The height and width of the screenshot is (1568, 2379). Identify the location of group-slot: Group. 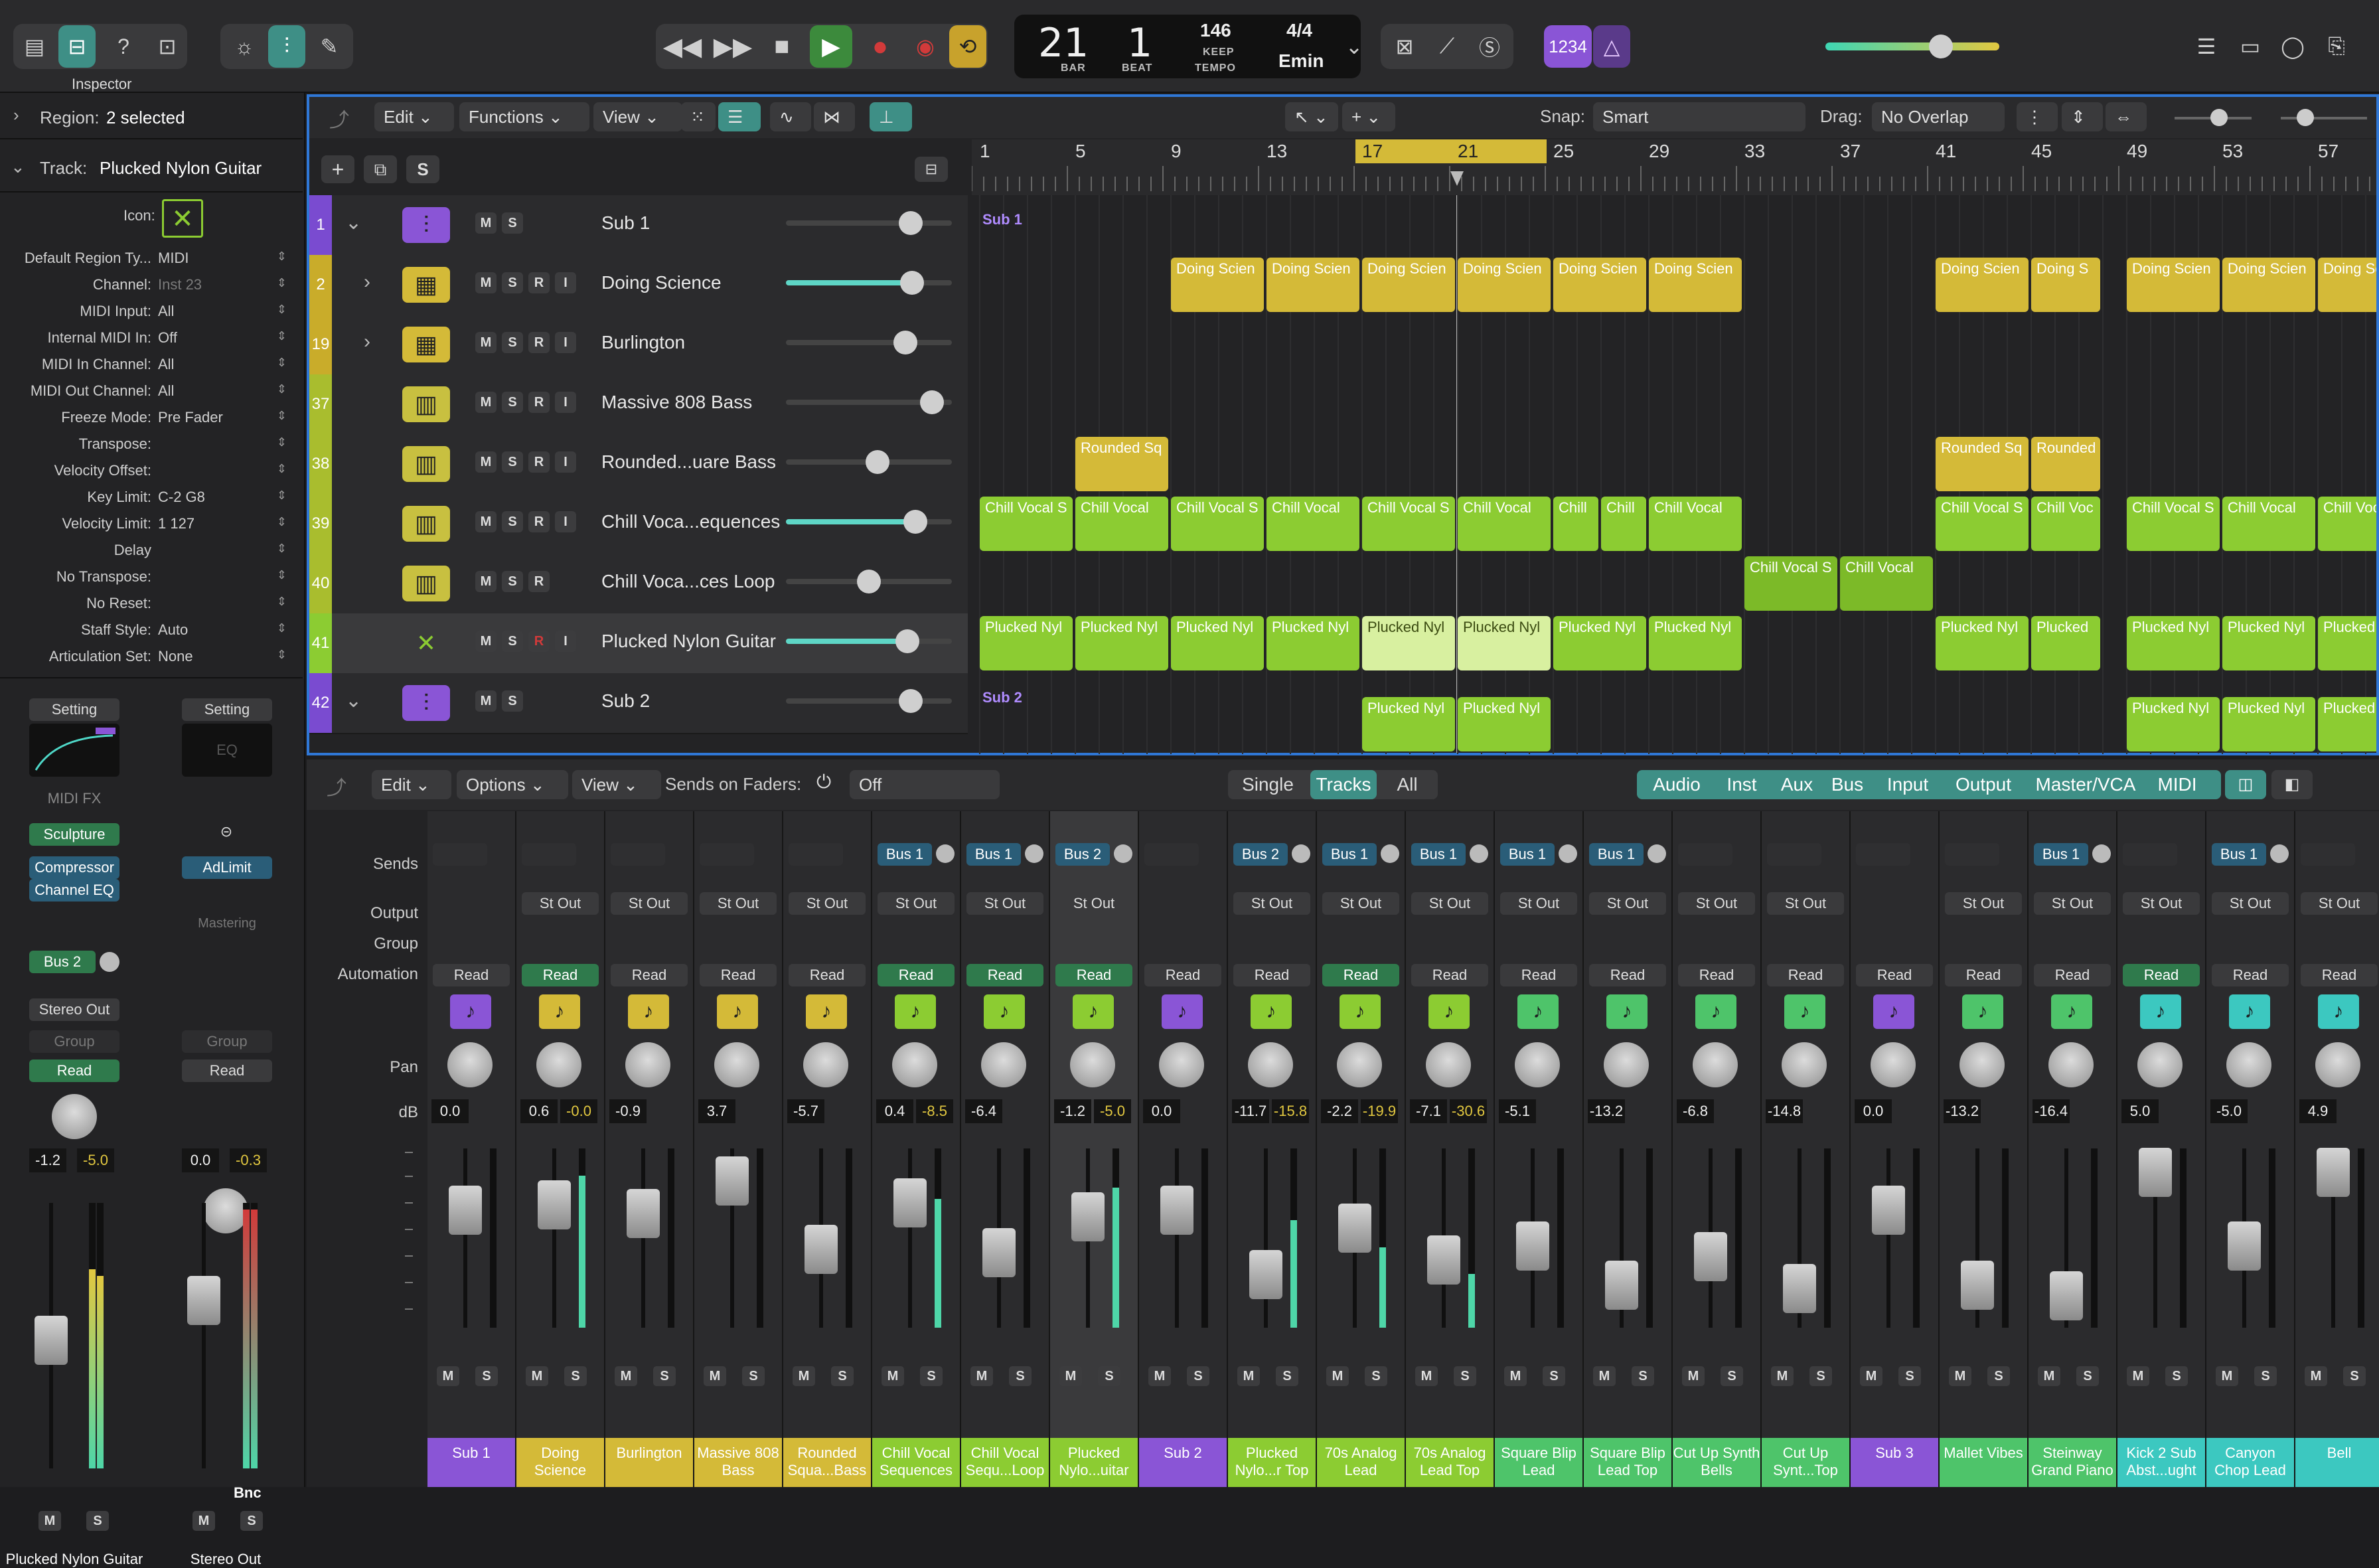
(74, 1041).